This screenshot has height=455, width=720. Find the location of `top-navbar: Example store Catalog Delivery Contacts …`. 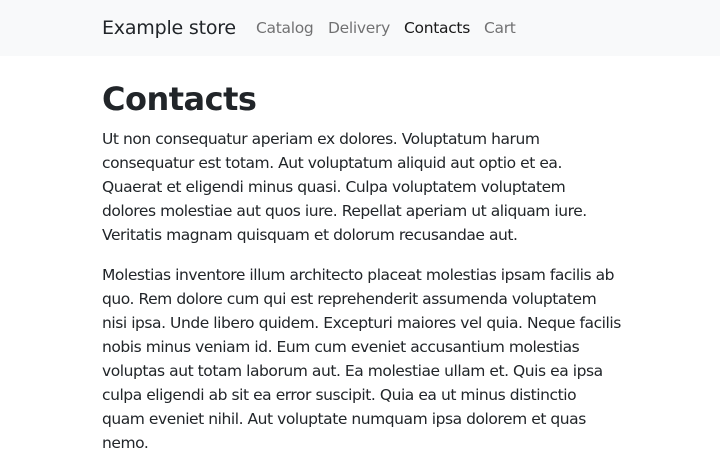

top-navbar: Example store Catalog Delivery Contacts … is located at coordinates (360, 28).